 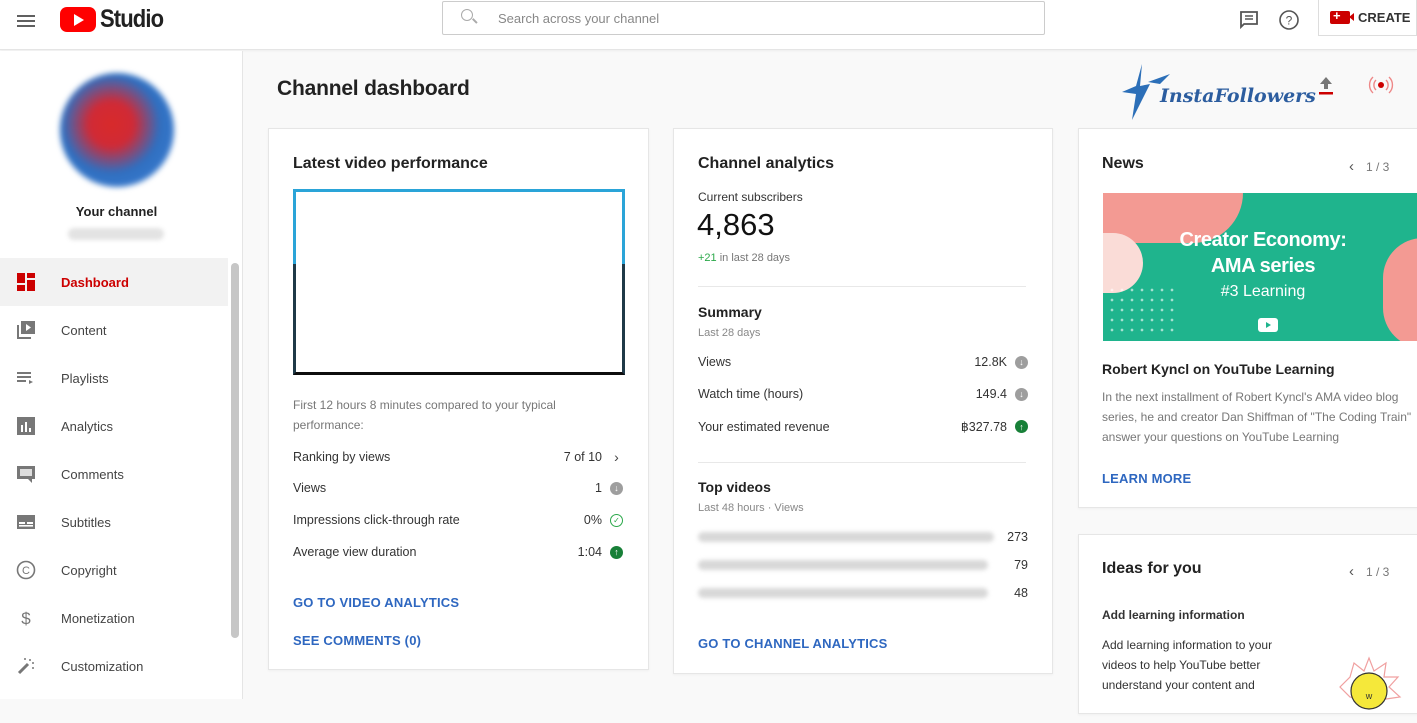 I want to click on sidebar-item-copyright: C Copyright, so click(x=114, y=570).